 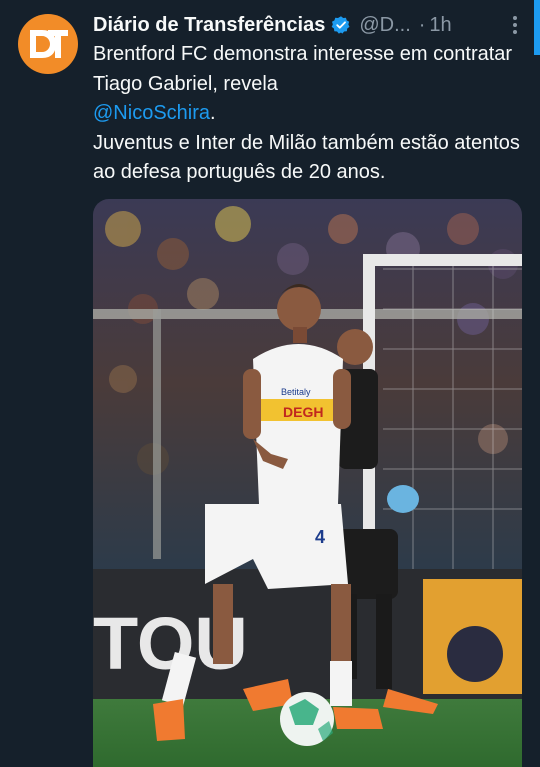 What do you see at coordinates (320, 537) in the screenshot?
I see `shirt-number: 4` at bounding box center [320, 537].